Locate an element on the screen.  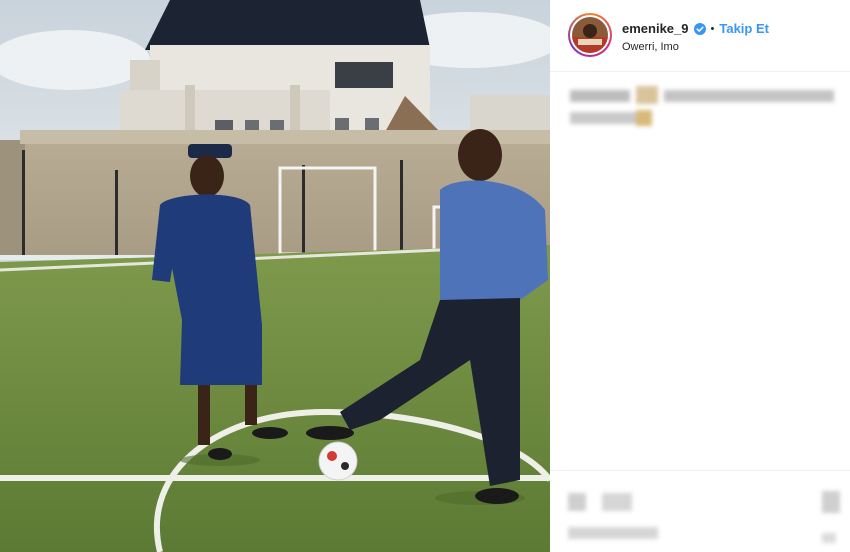
blurred-actions-area is located at coordinates (700, 511).